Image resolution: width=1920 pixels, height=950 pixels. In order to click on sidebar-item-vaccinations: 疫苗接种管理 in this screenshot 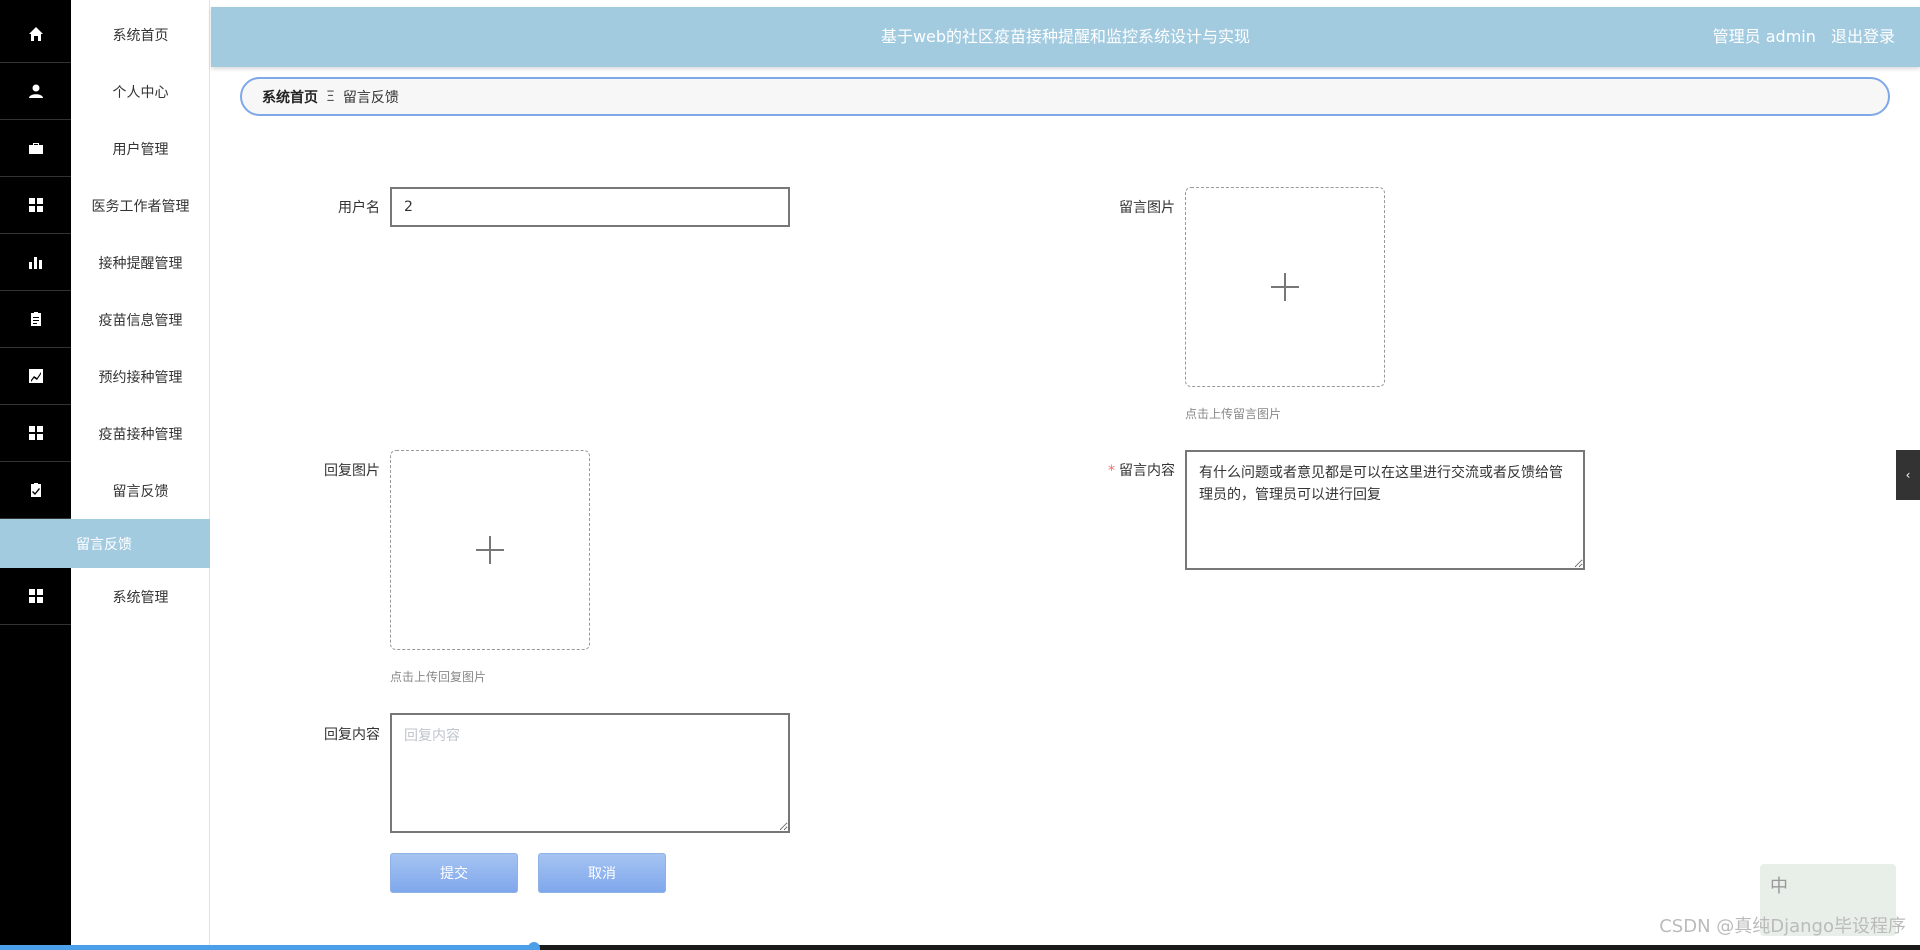, I will do `click(140, 433)`.